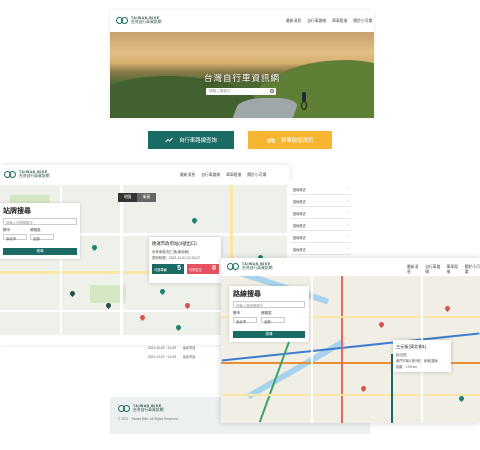 The image size is (480, 450). I want to click on route-search-button: 自行車路線查詢, so click(191, 140).